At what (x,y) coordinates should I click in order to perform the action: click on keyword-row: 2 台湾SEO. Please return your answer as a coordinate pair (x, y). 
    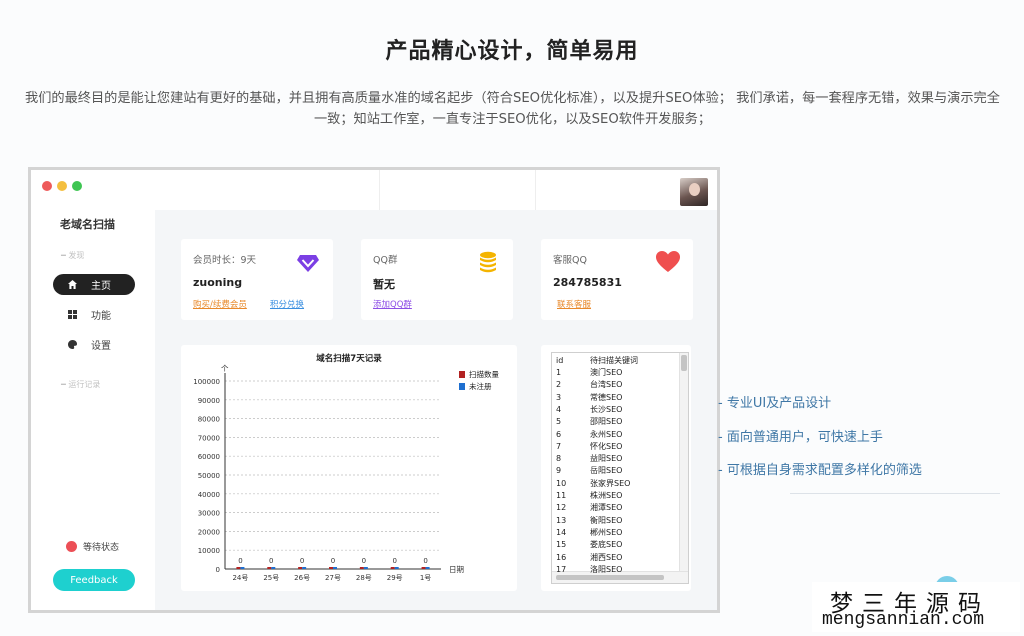
    Looking at the image, I should click on (616, 385).